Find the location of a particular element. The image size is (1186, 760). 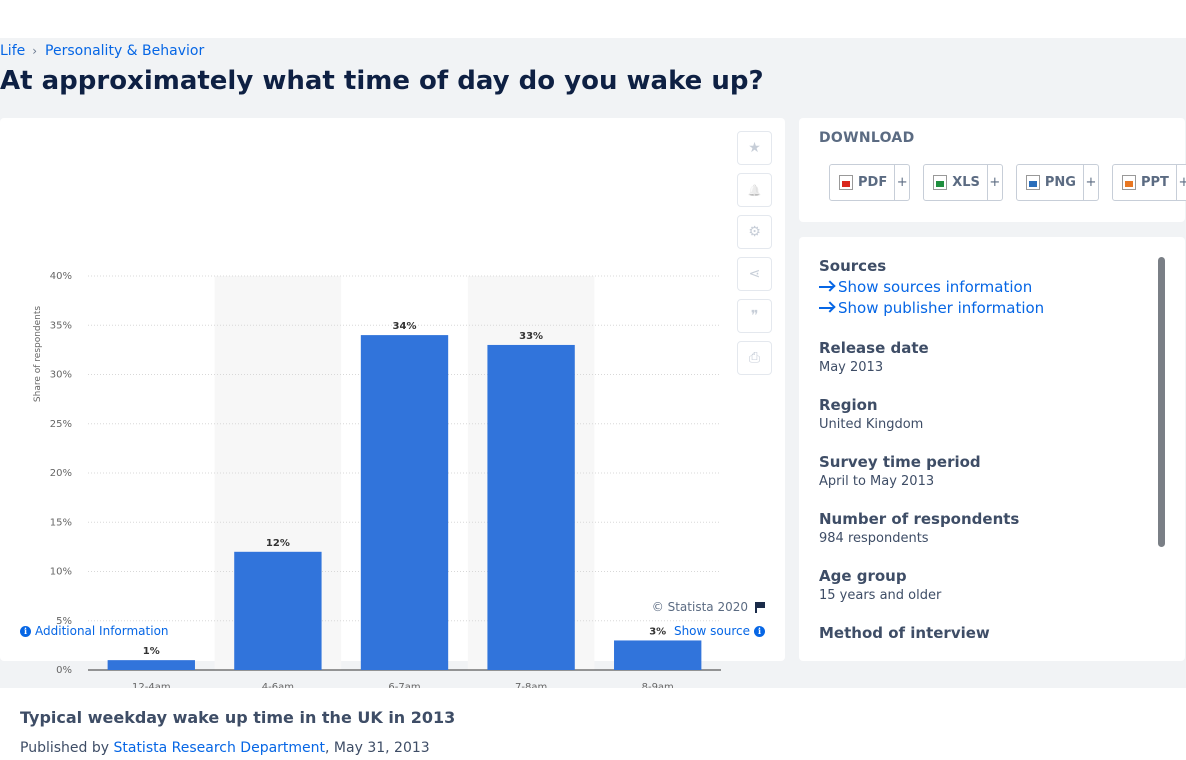

respondents-value: 984 respondents is located at coordinates (874, 538).